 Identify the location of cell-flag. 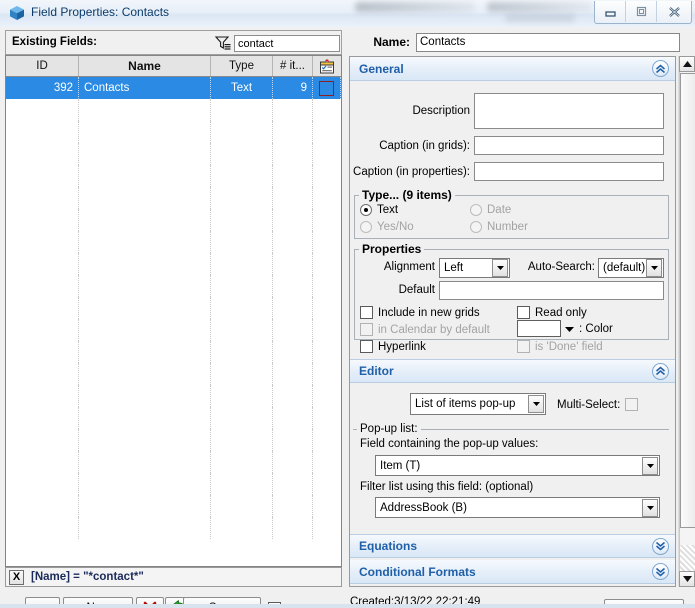
(327, 88).